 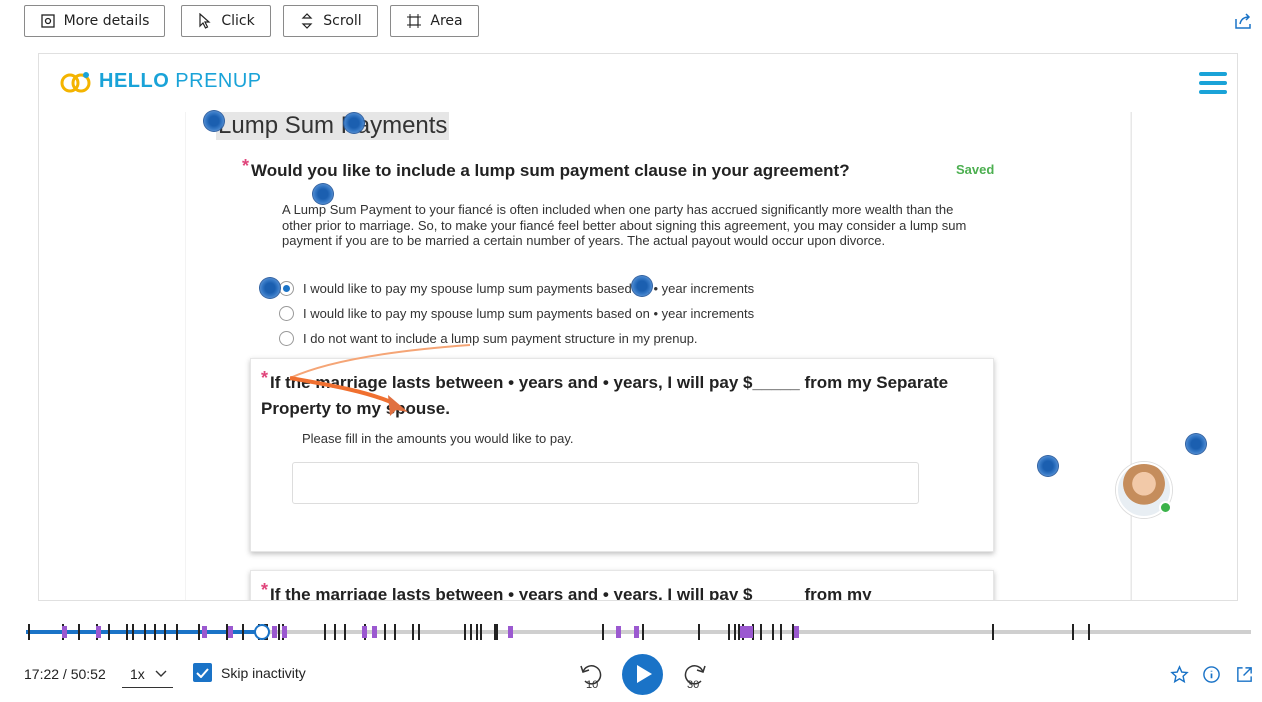 What do you see at coordinates (147, 674) in the screenshot?
I see `speed-select: 1x` at bounding box center [147, 674].